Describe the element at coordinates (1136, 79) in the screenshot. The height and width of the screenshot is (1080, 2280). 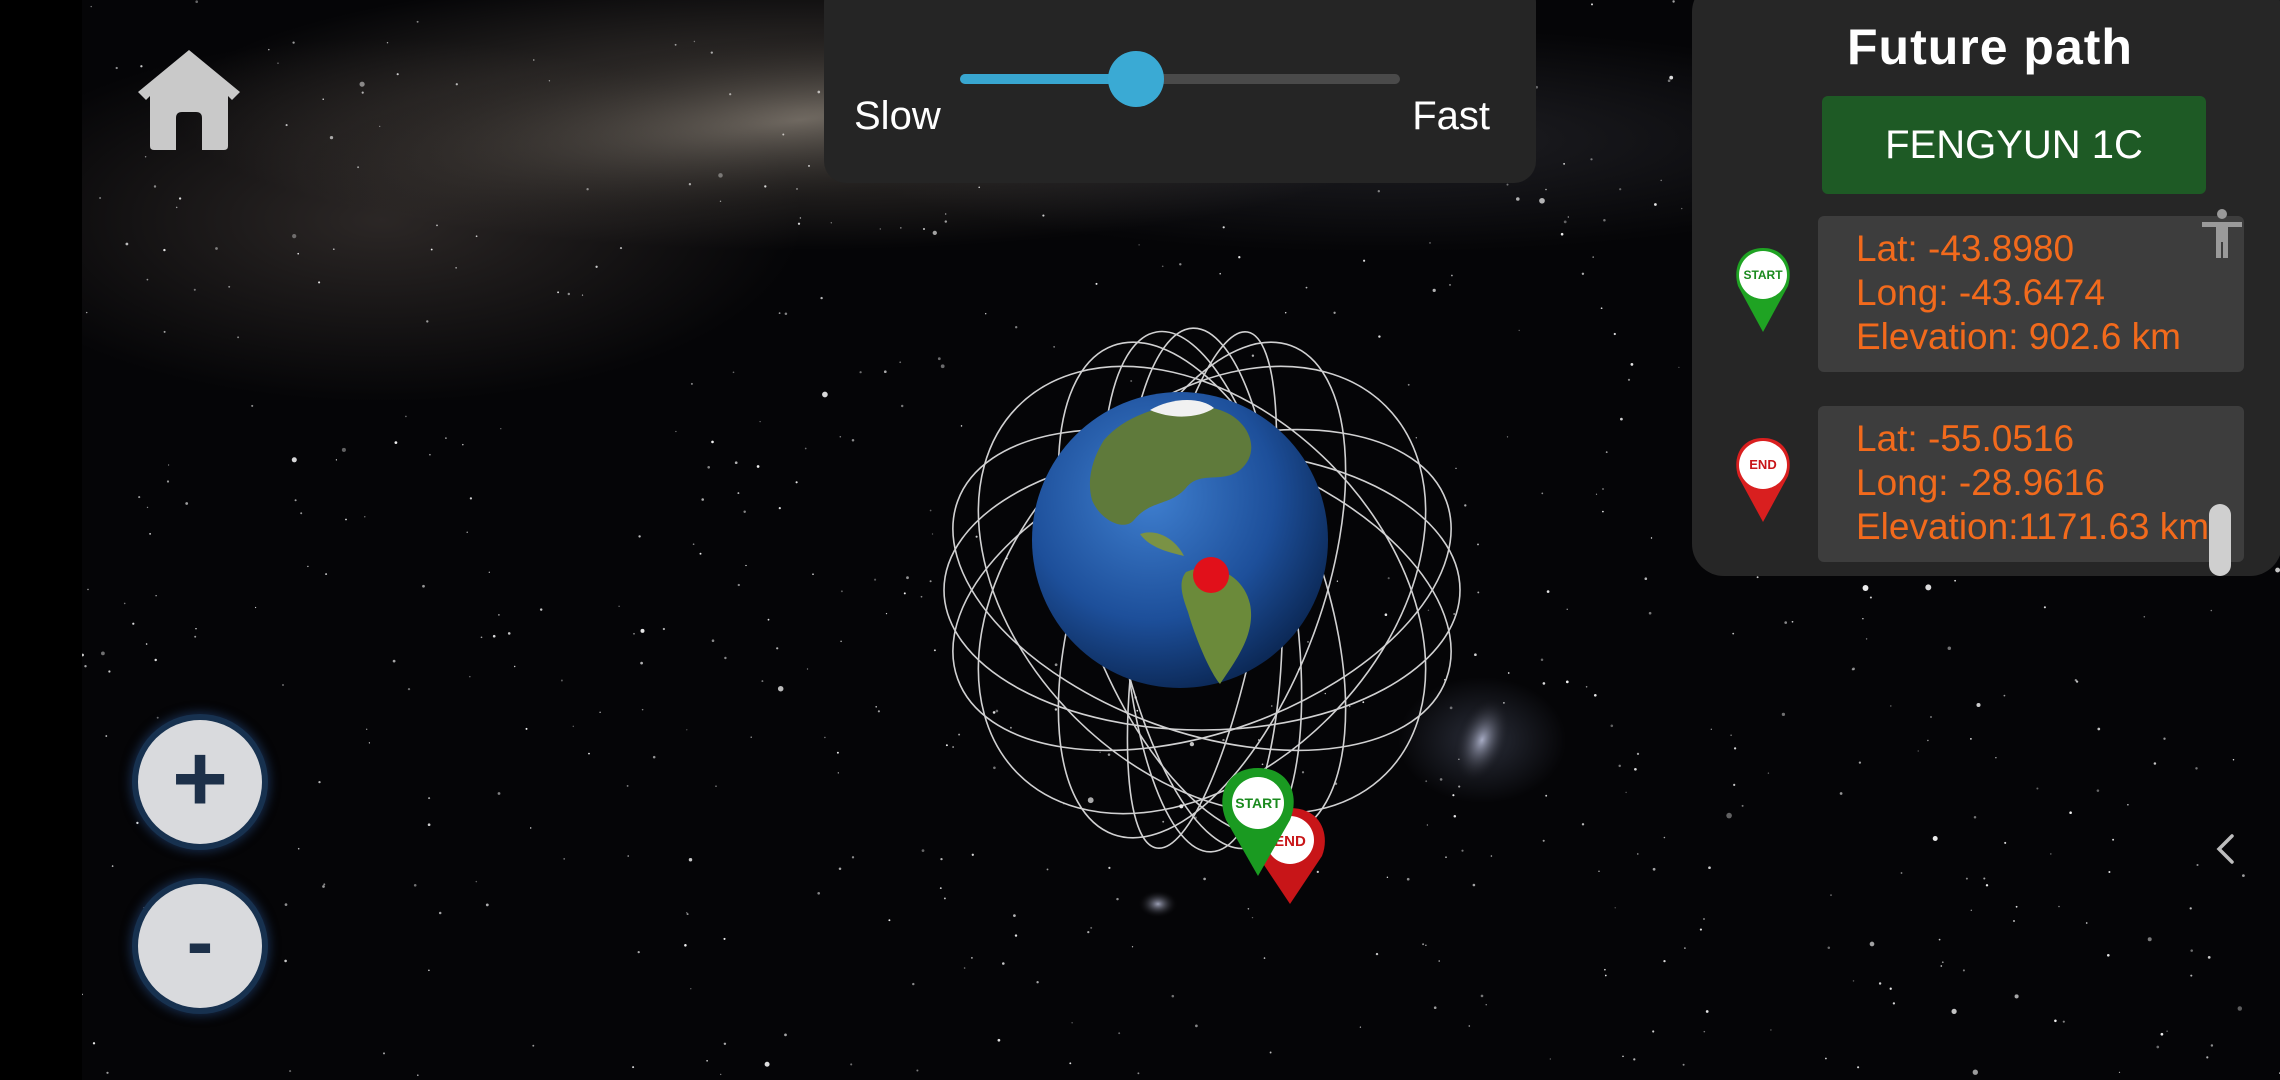
I see `speed-slider-thumb` at that location.